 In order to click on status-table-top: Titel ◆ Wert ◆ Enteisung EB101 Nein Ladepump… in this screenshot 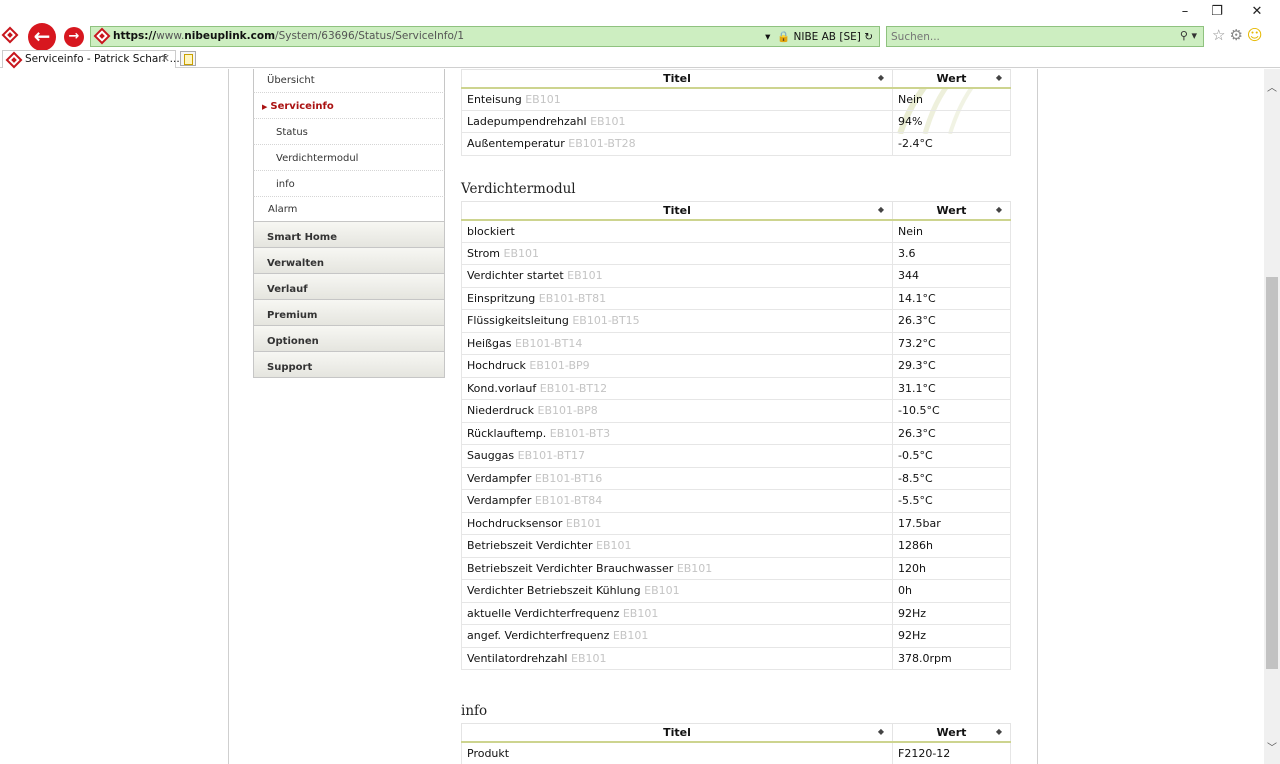, I will do `click(736, 112)`.